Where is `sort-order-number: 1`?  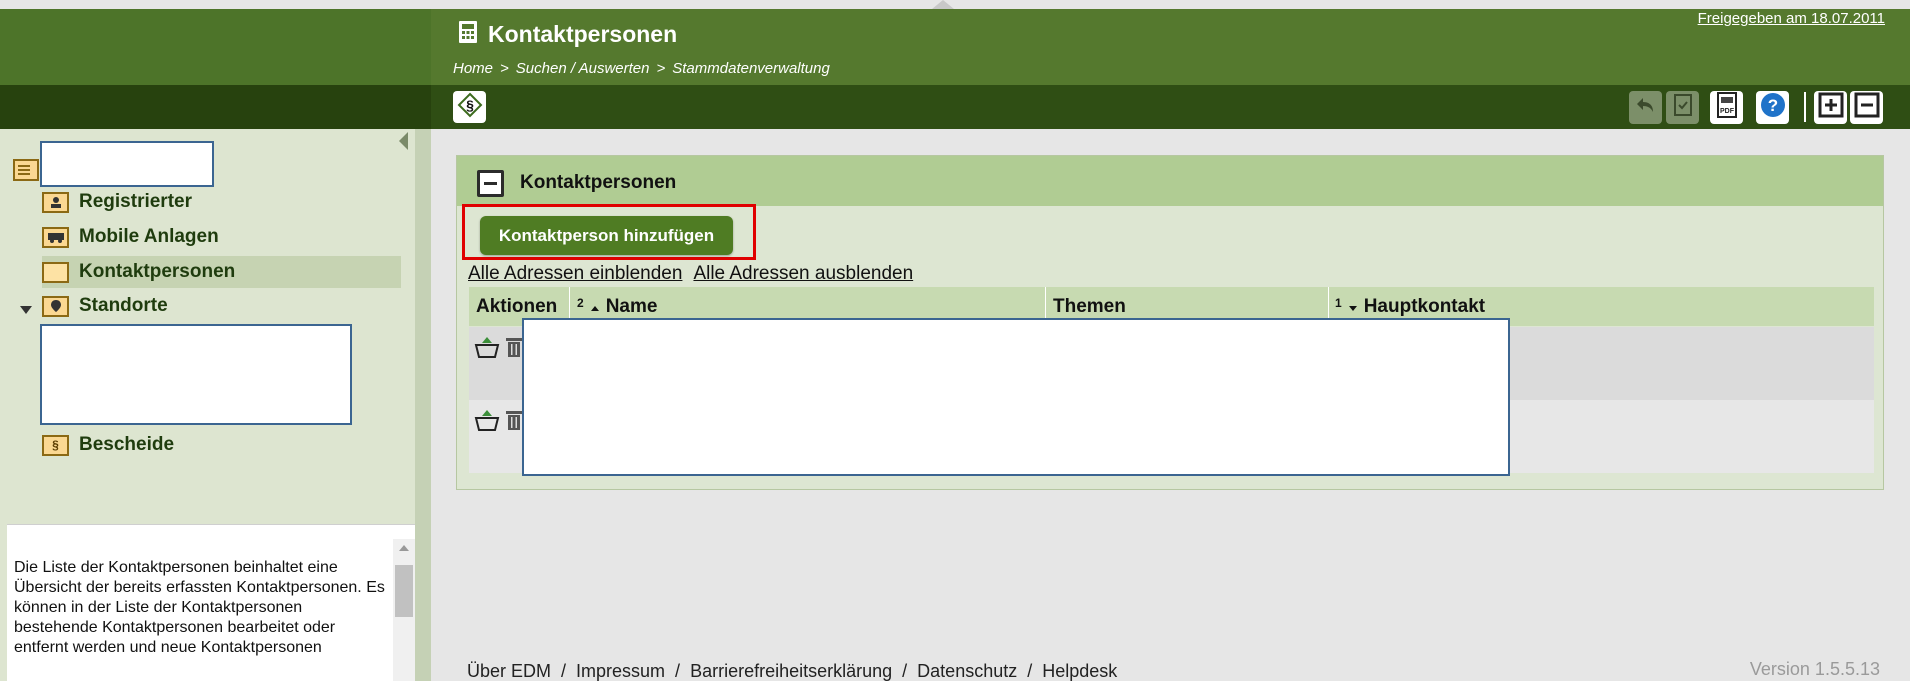
sort-order-number: 1 is located at coordinates (1338, 303).